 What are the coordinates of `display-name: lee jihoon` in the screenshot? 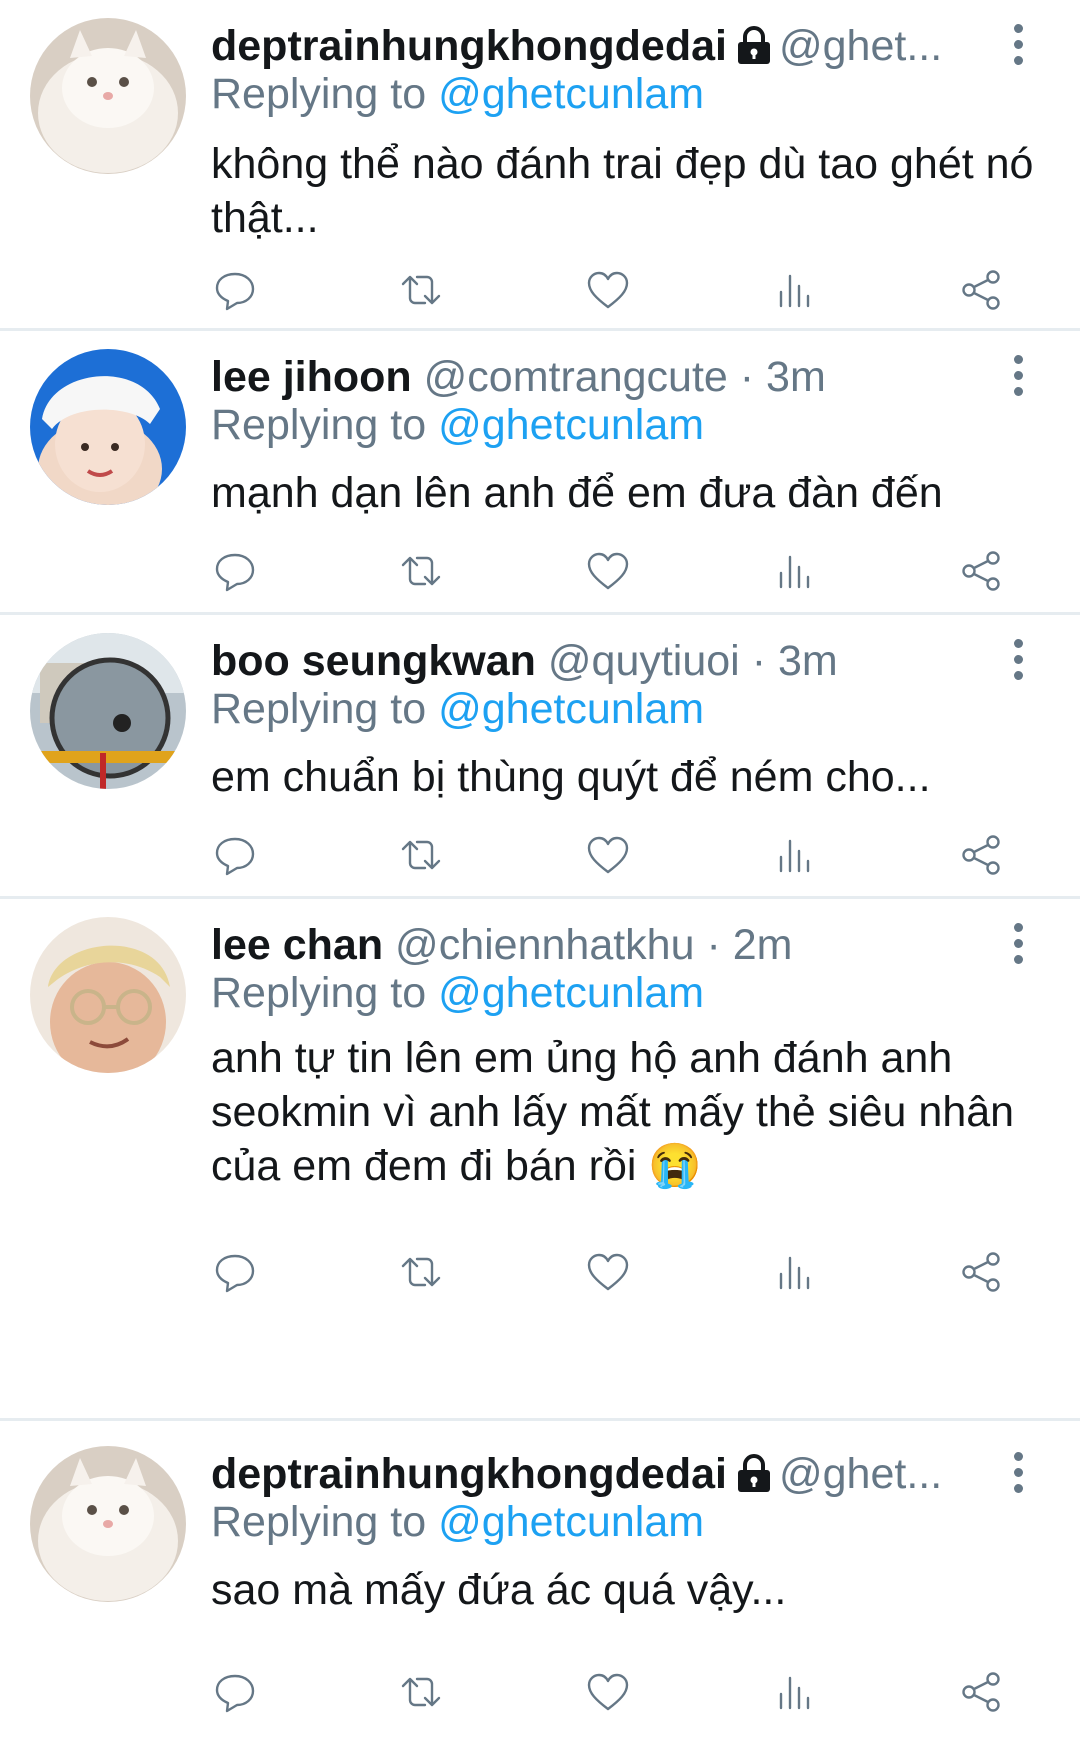 It's located at (311, 377).